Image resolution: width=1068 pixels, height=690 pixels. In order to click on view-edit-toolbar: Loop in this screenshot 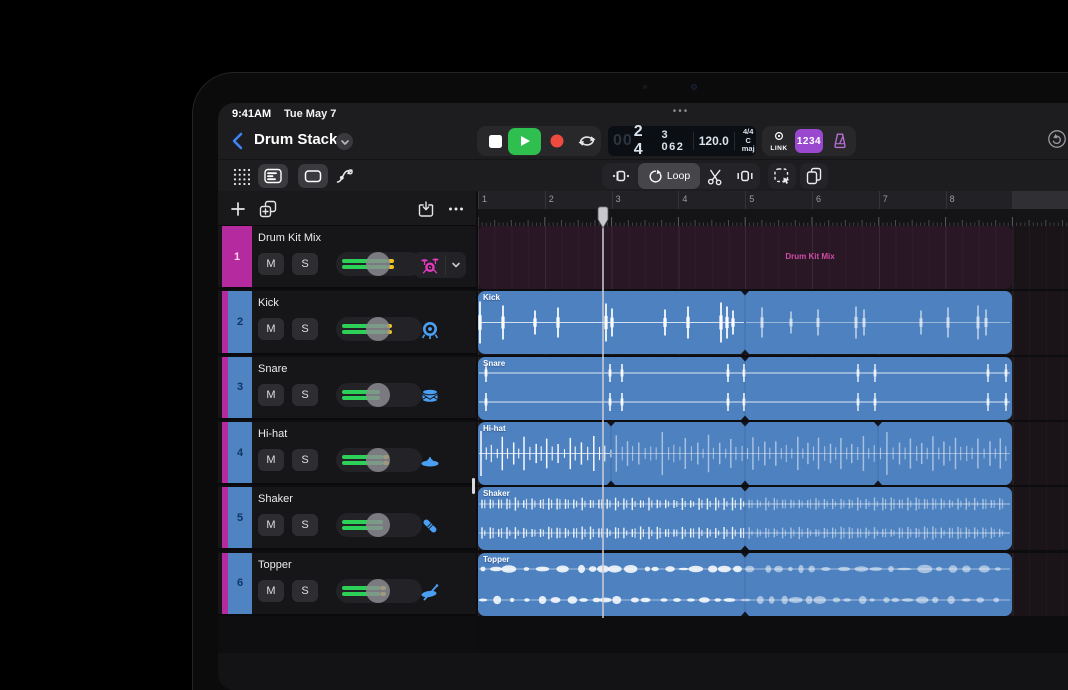, I will do `click(643, 175)`.